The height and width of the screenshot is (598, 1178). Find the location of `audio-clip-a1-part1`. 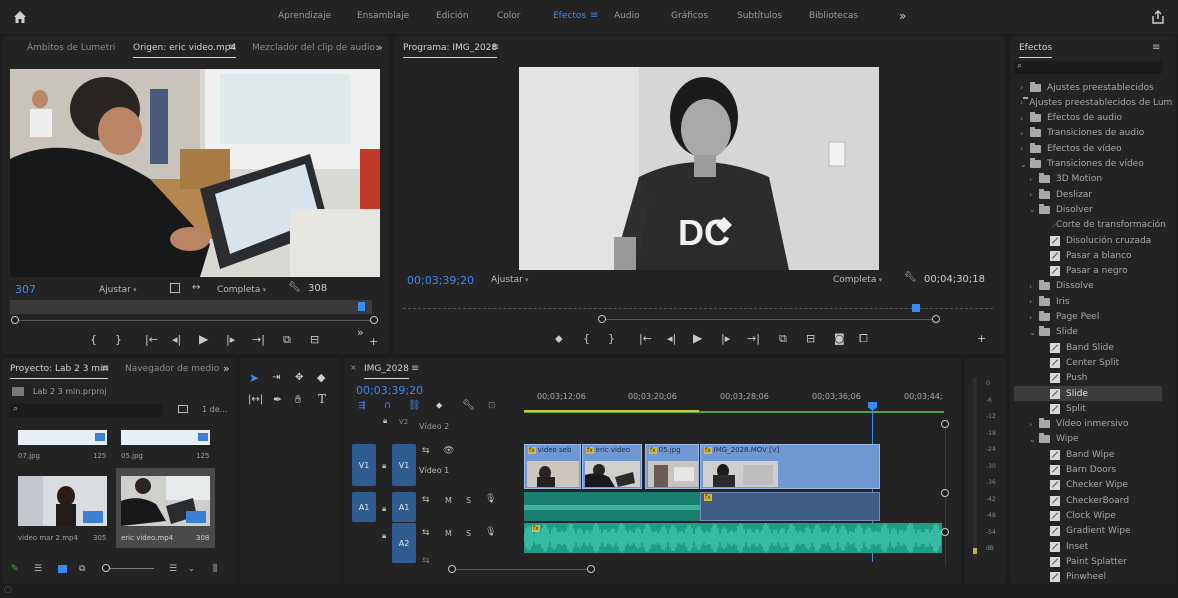

audio-clip-a1-part1 is located at coordinates (612, 506).